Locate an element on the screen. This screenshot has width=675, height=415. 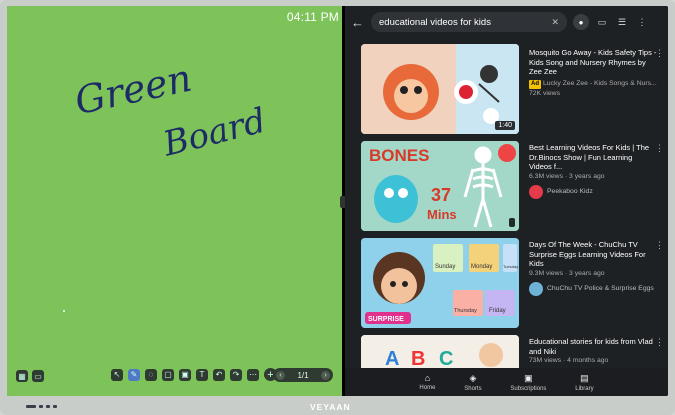
thumb-text-friday: Friday is located at coordinates (497, 311).